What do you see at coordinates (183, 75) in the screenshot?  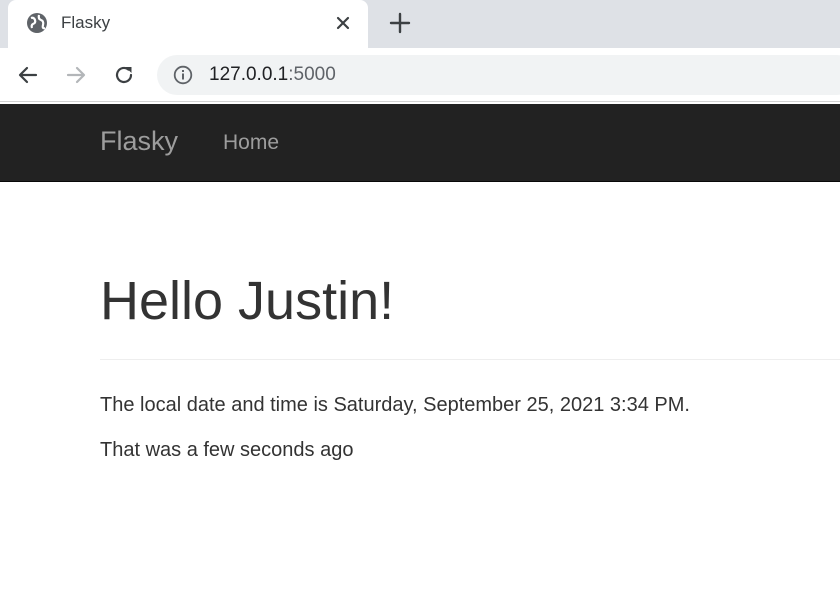 I see `info-icon` at bounding box center [183, 75].